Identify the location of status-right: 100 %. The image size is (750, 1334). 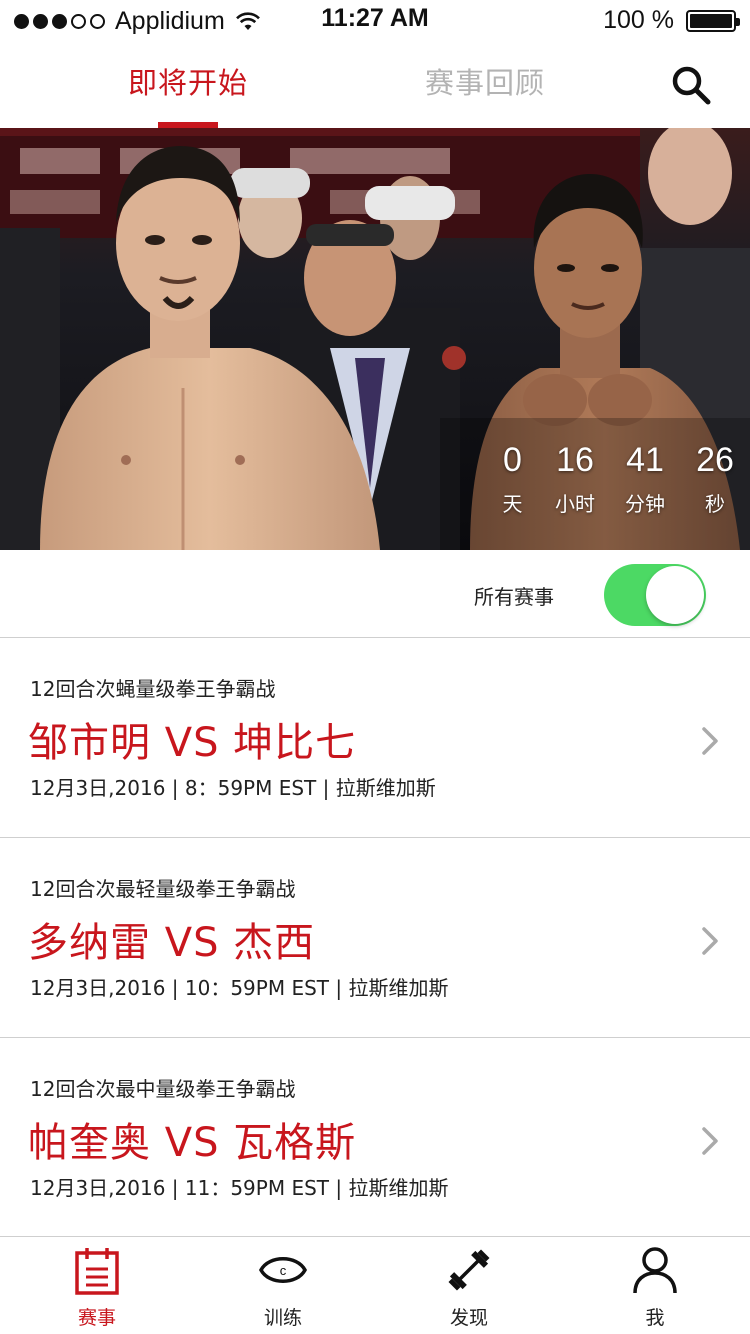
(671, 20).